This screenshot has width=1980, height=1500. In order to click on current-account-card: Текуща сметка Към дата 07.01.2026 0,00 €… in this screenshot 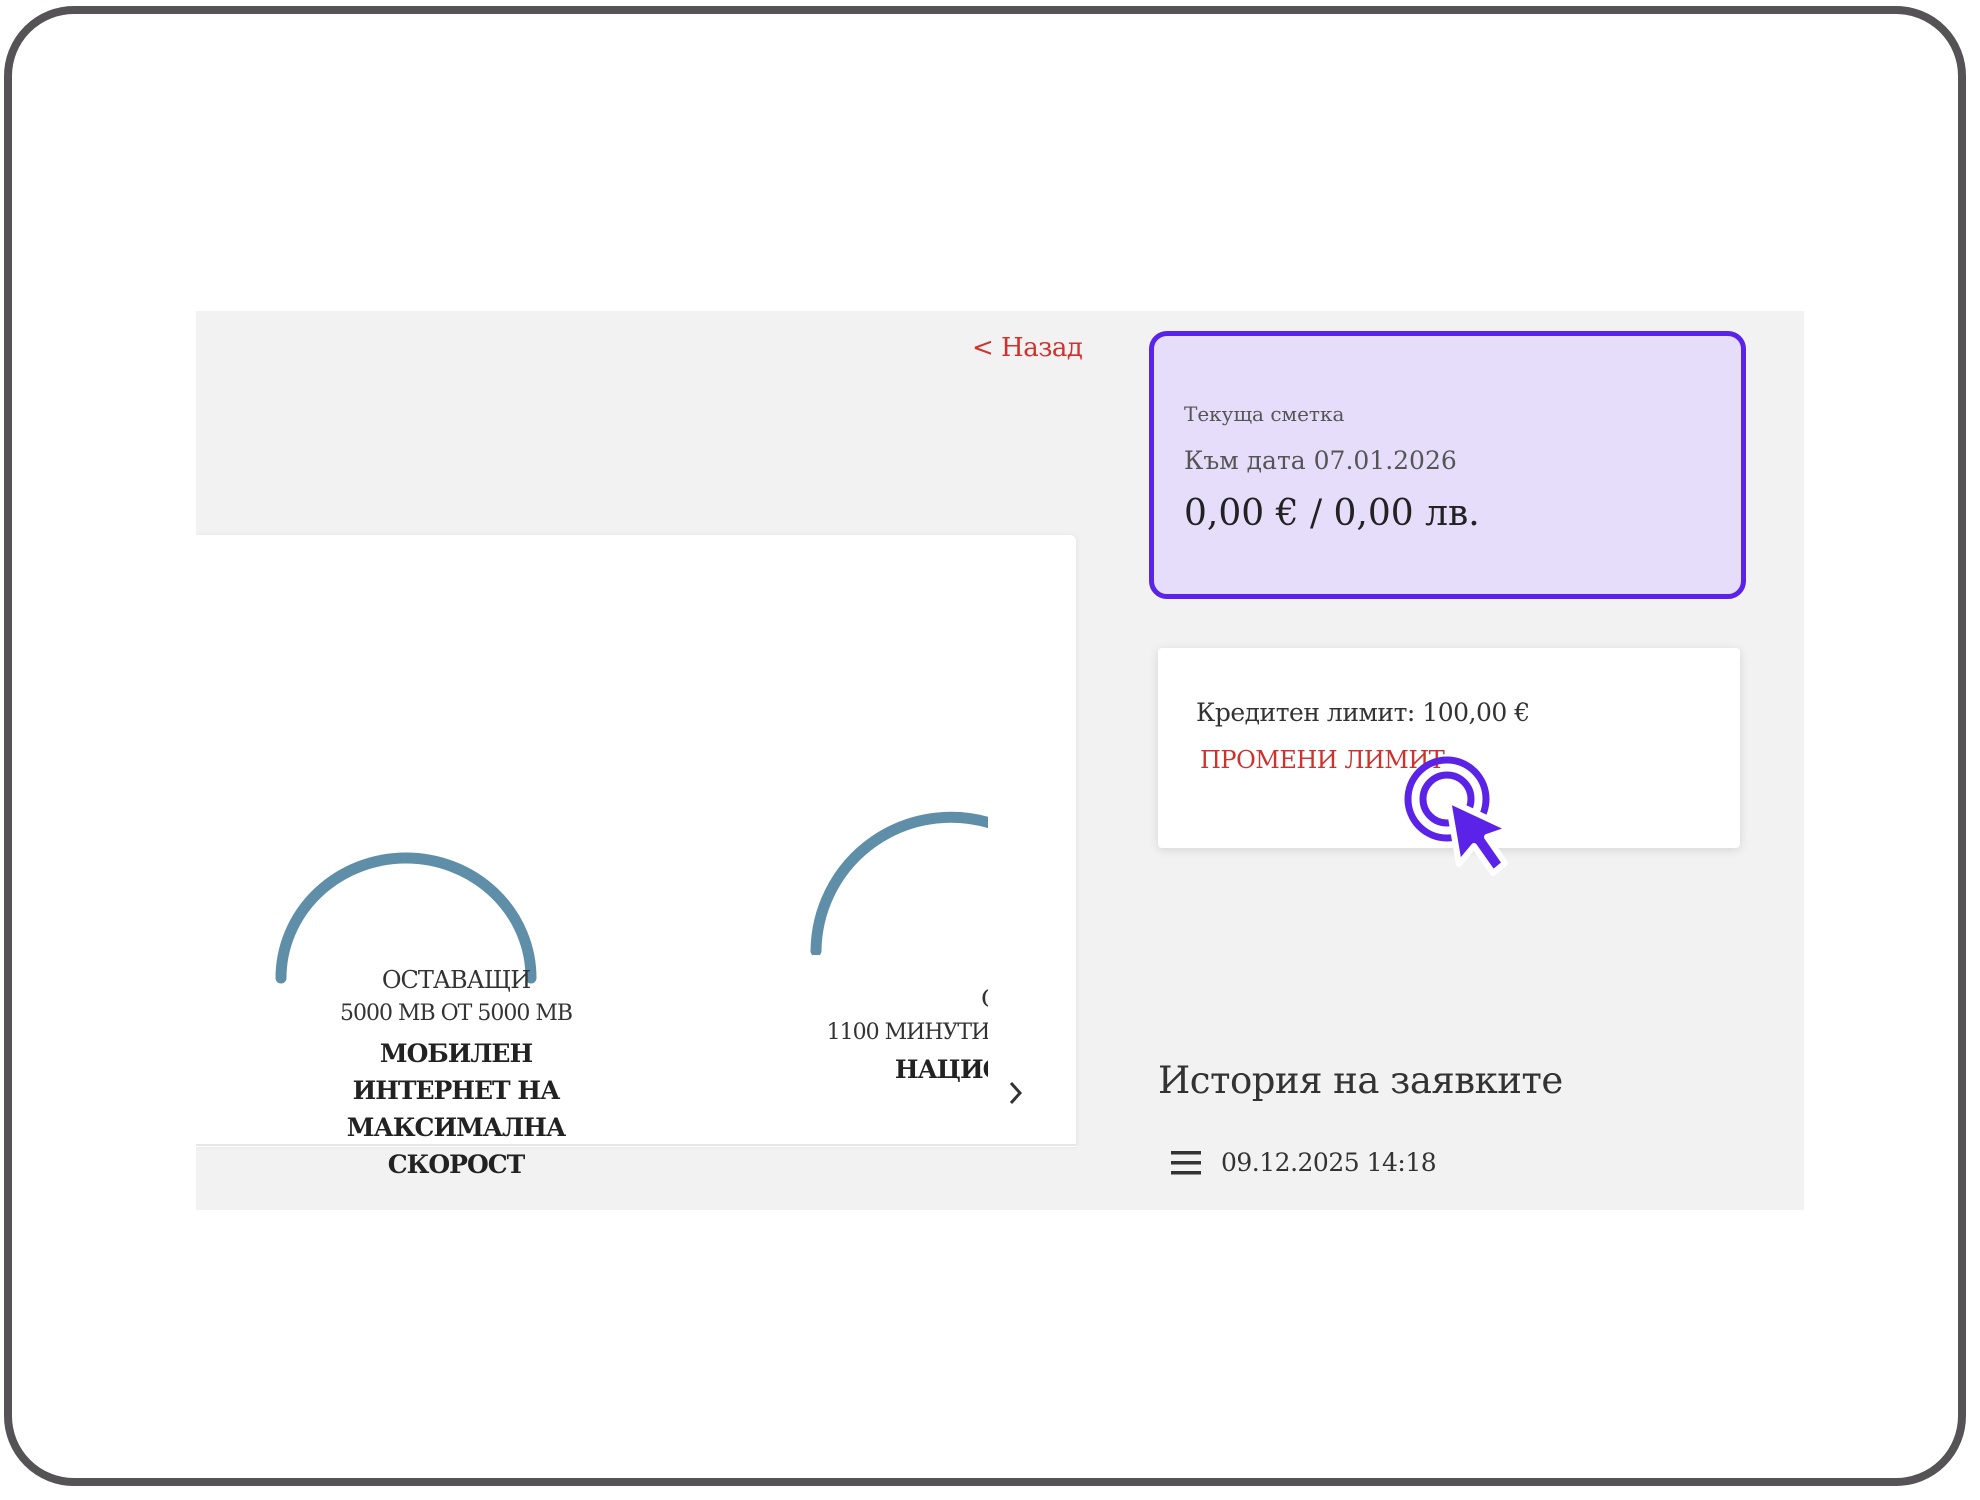, I will do `click(1447, 465)`.